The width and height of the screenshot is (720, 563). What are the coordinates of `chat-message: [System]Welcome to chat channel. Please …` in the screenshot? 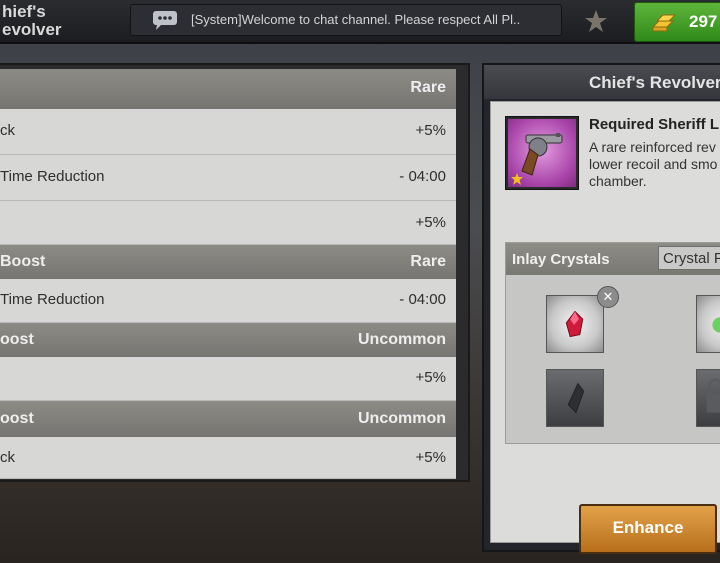 It's located at (356, 19).